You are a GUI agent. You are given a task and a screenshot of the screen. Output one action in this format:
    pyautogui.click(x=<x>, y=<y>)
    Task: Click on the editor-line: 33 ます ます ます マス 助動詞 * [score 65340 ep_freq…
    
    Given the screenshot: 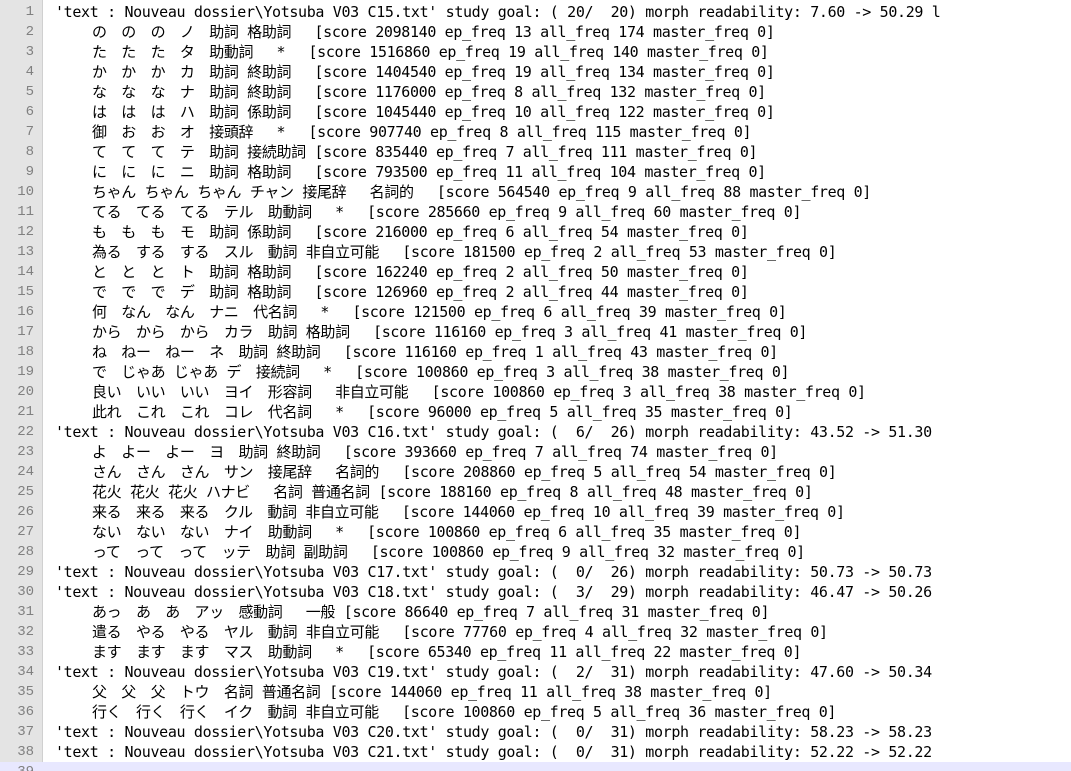 What is the action you would take?
    pyautogui.click(x=535, y=652)
    